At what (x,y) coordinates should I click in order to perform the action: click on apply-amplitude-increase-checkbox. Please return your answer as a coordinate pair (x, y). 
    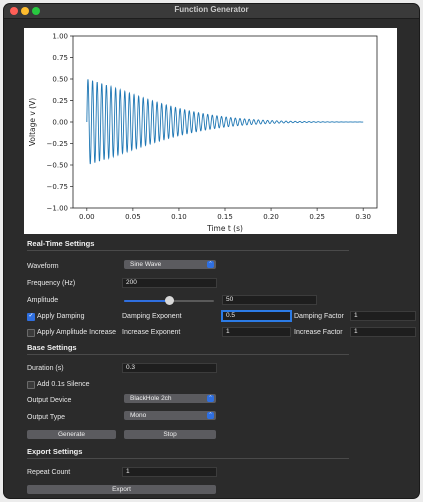
    Looking at the image, I should click on (31, 333).